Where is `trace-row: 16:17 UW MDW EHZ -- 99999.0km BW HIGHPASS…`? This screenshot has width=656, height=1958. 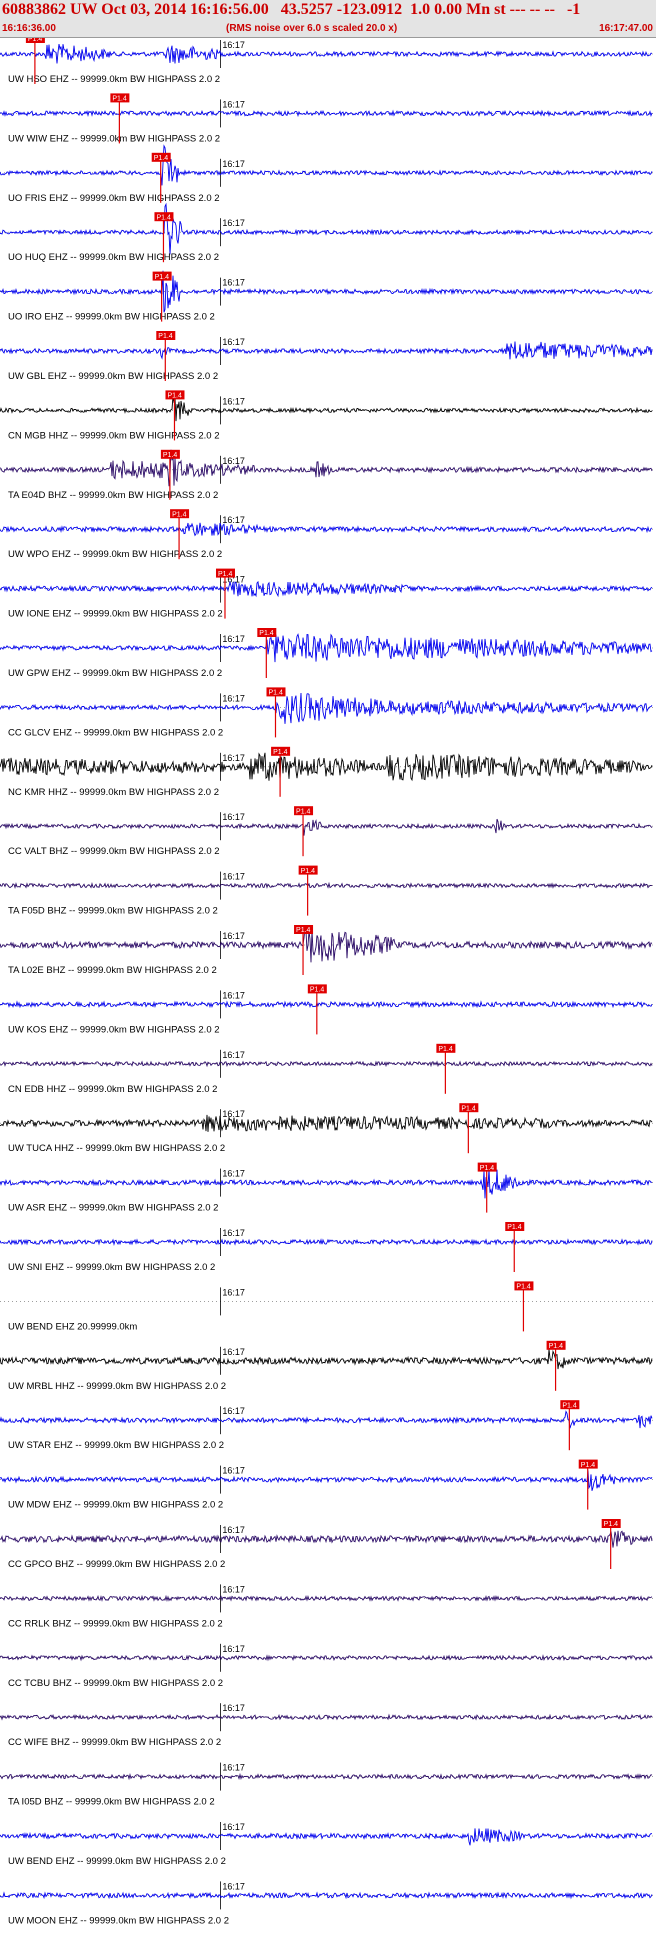 trace-row: 16:17 UW MDW EHZ -- 99999.0km BW HIGHPASS… is located at coordinates (328, 1485).